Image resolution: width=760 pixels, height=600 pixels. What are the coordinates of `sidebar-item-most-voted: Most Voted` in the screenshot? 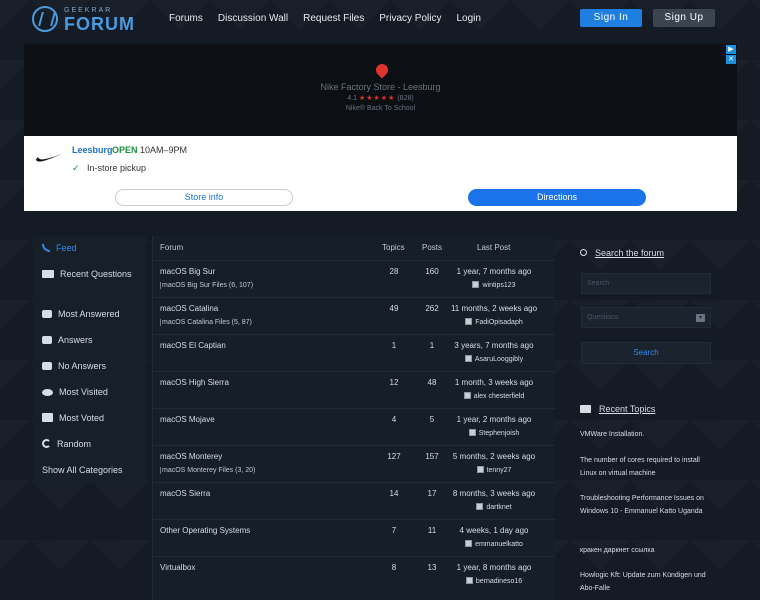 It's located at (92, 418).